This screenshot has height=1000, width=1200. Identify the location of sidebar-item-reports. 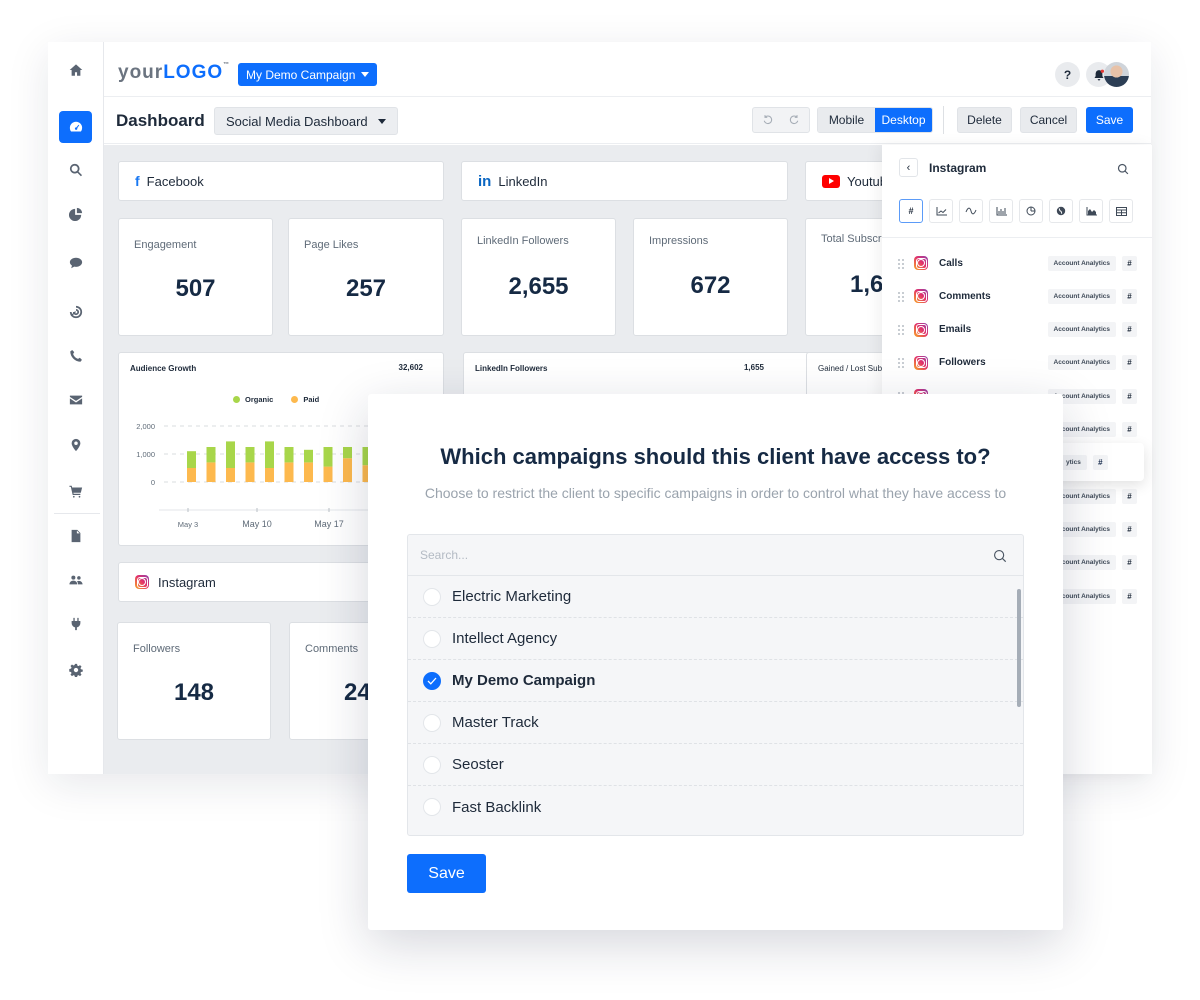
(76, 214).